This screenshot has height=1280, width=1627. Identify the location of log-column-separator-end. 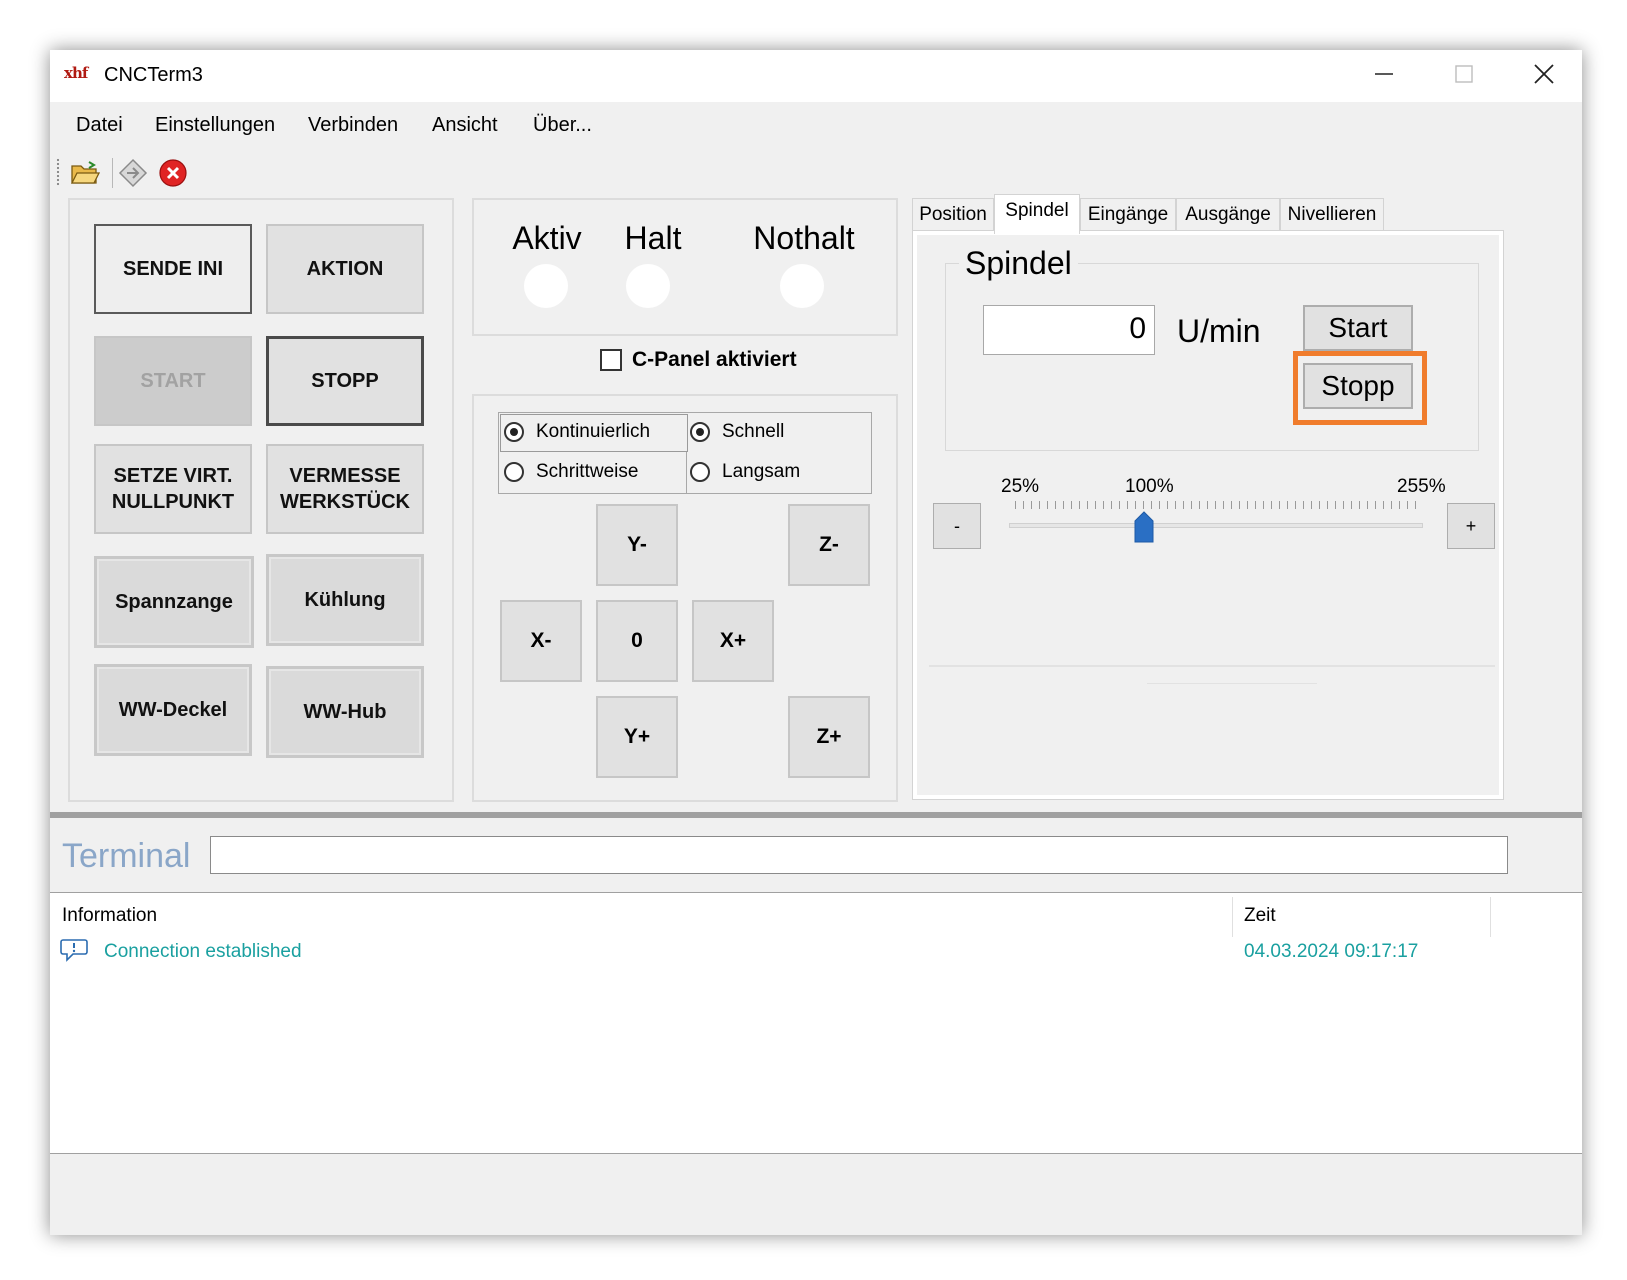
(1490, 917).